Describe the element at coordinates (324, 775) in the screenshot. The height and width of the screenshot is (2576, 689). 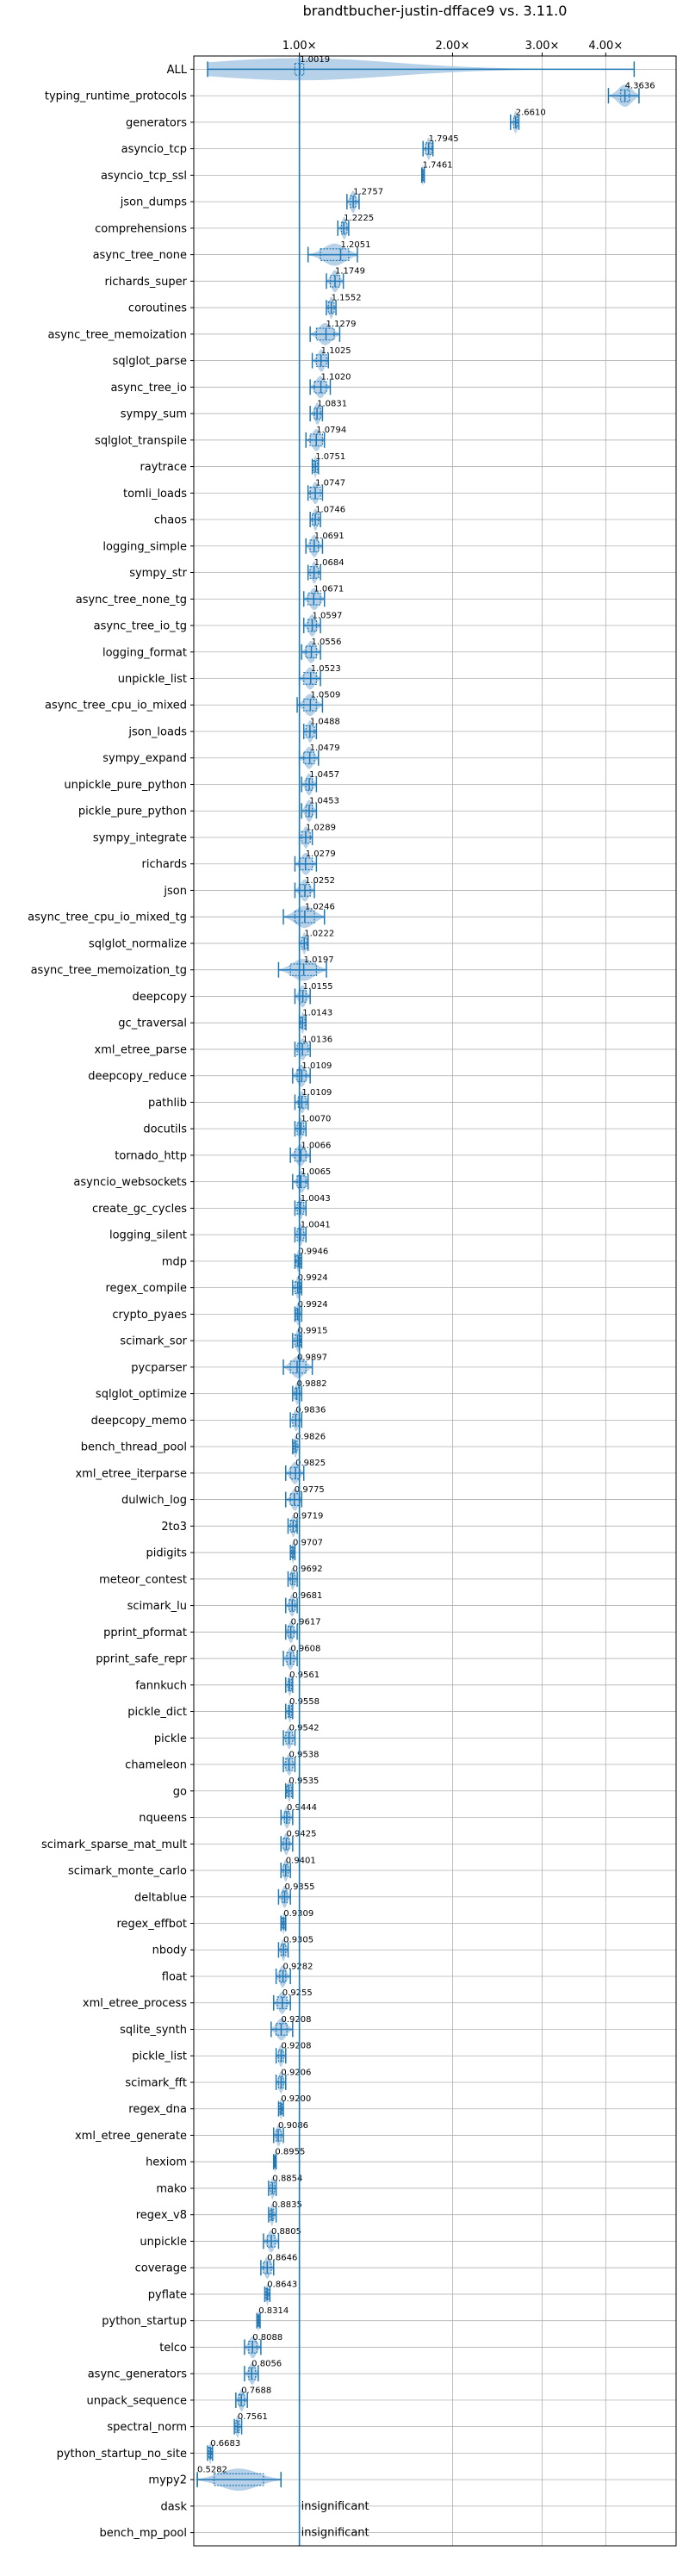
I see `value-label: 1.0457` at that location.